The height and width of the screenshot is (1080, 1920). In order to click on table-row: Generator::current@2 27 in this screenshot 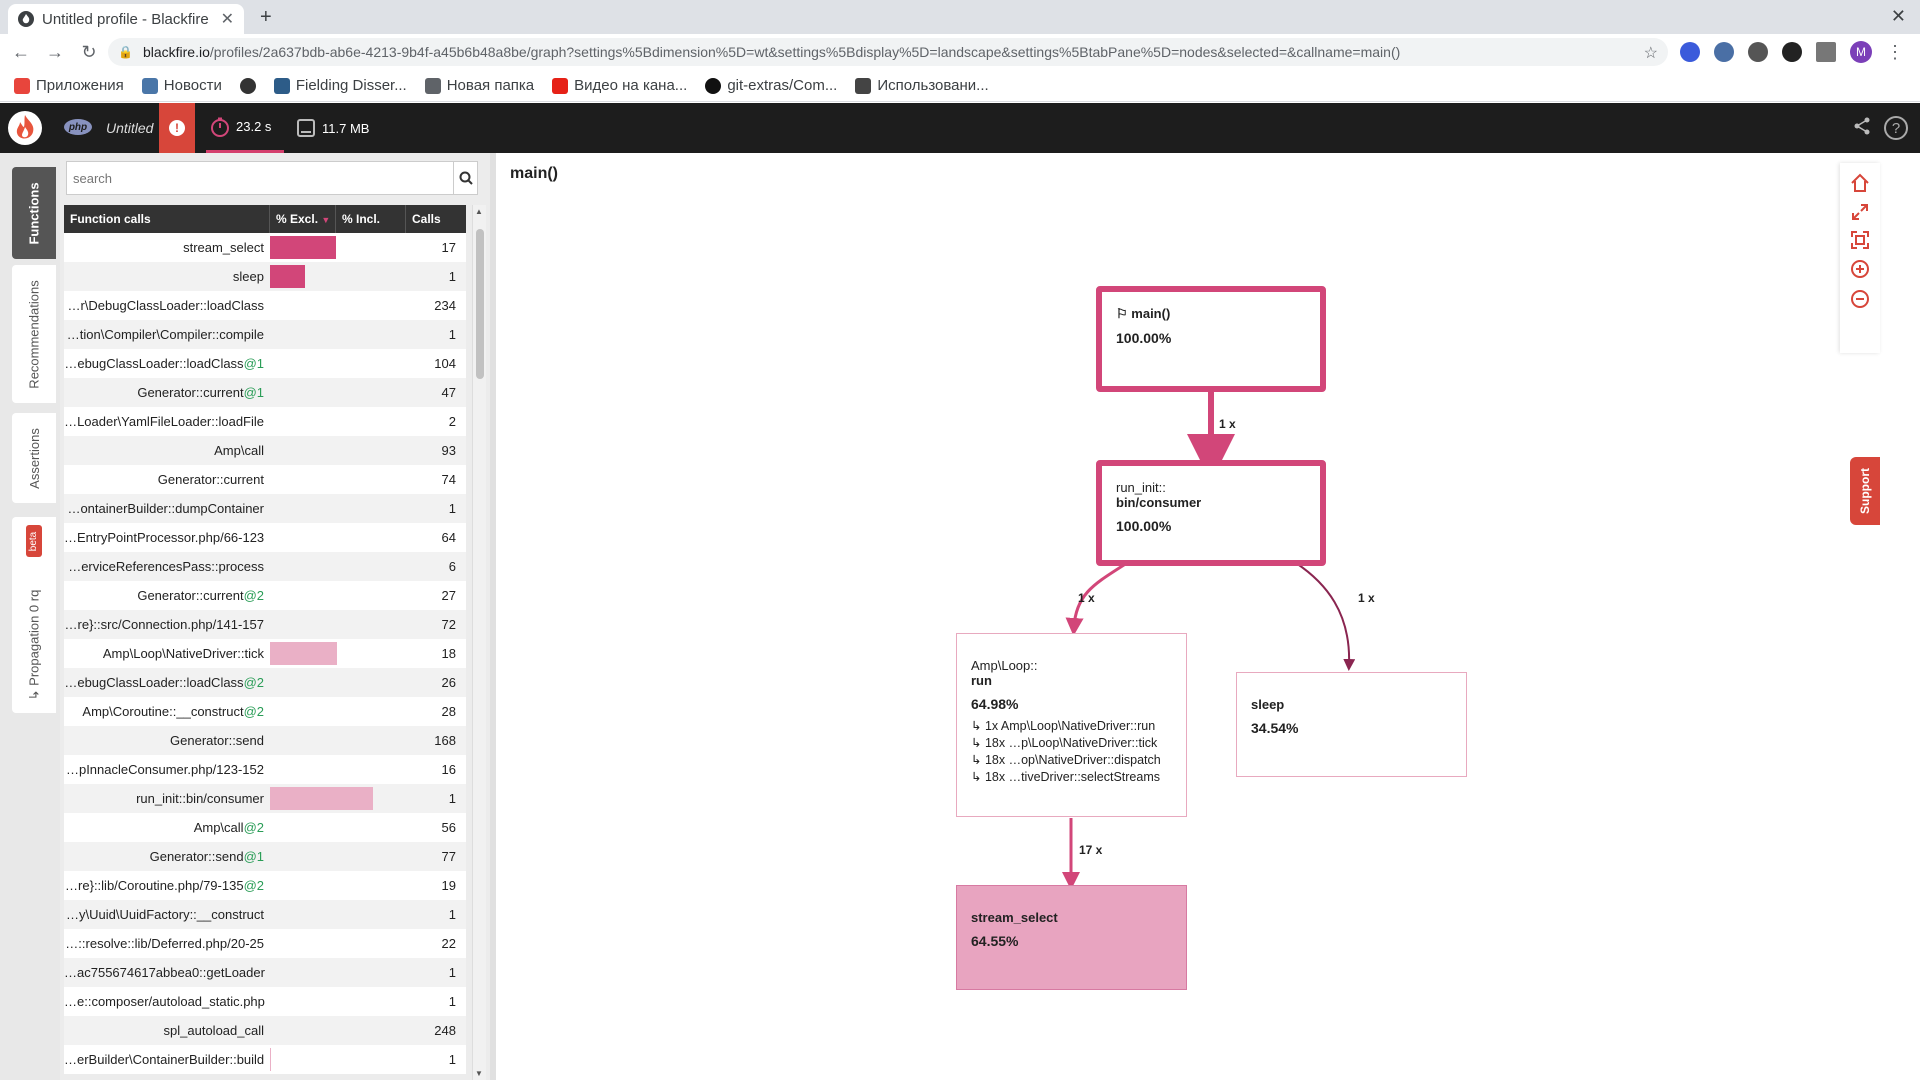, I will do `click(265, 595)`.